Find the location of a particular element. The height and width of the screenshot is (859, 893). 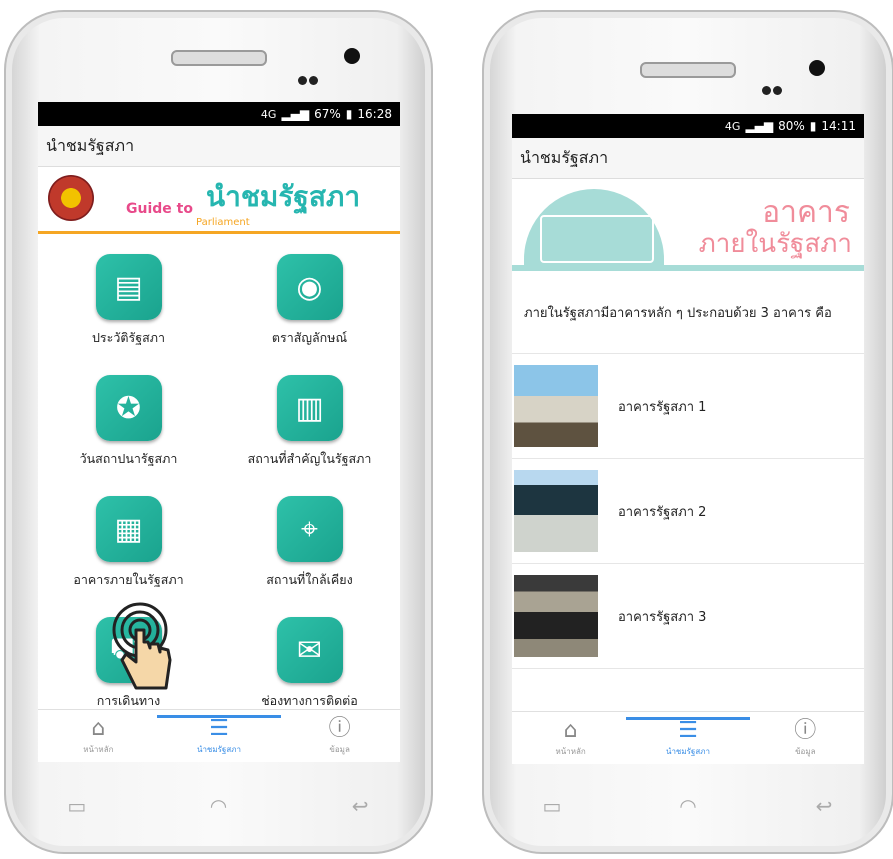

building-name: อาคารรัฐสภา 1 is located at coordinates (662, 407).